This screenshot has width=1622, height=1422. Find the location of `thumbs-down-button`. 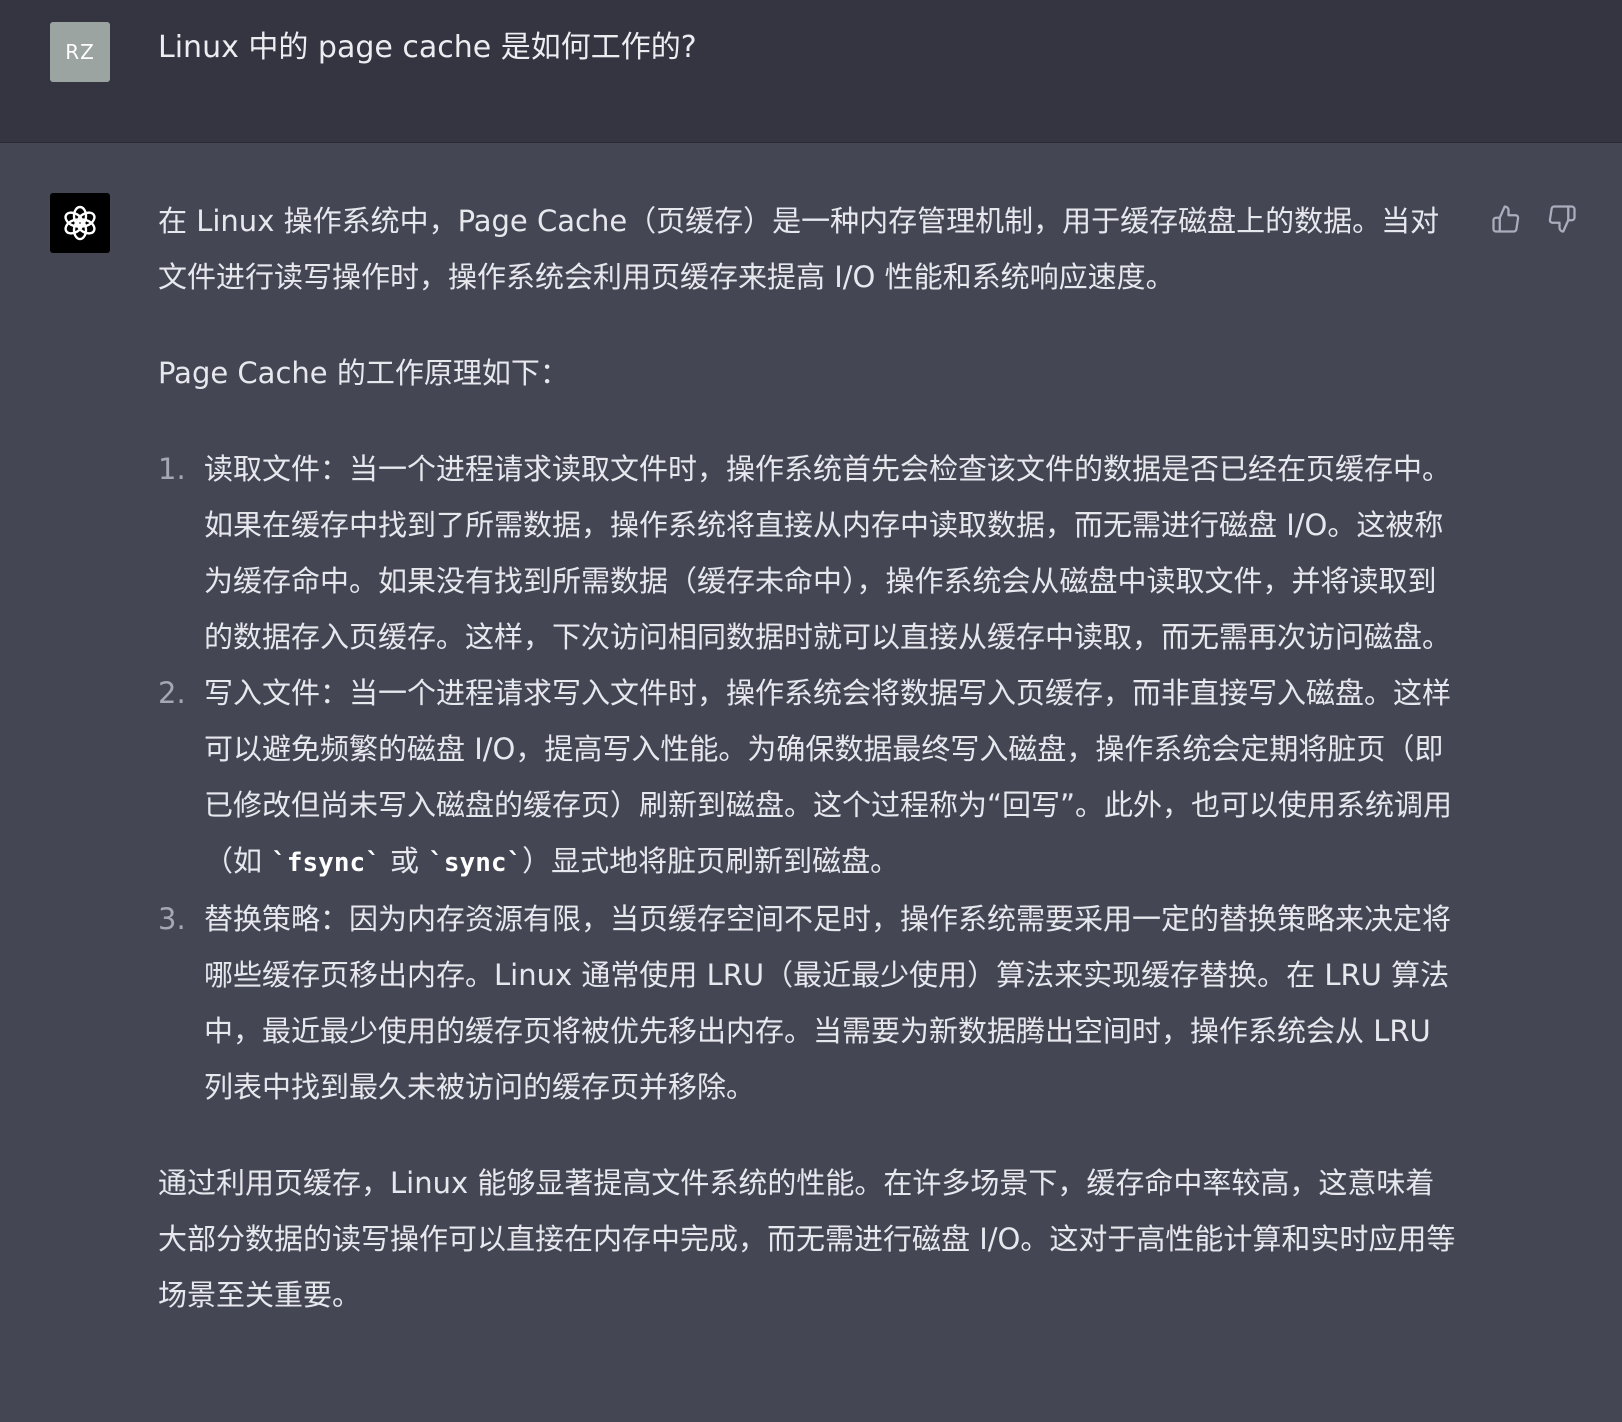

thumbs-down-button is located at coordinates (1562, 219).